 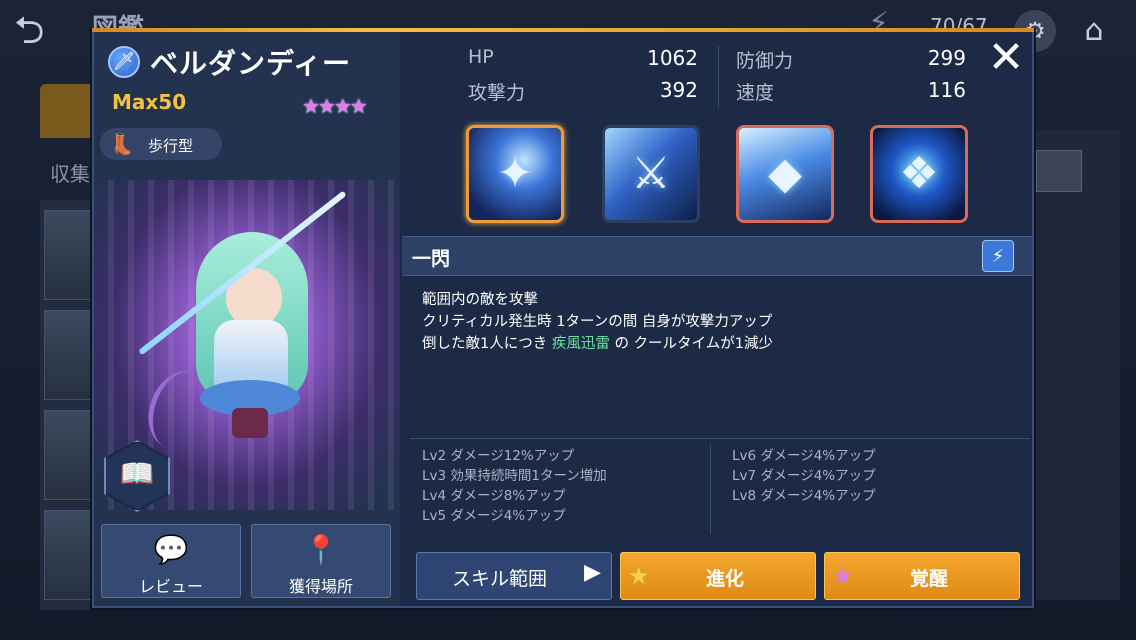 What do you see at coordinates (1006, 58) in the screenshot?
I see `close-icon: ✕` at bounding box center [1006, 58].